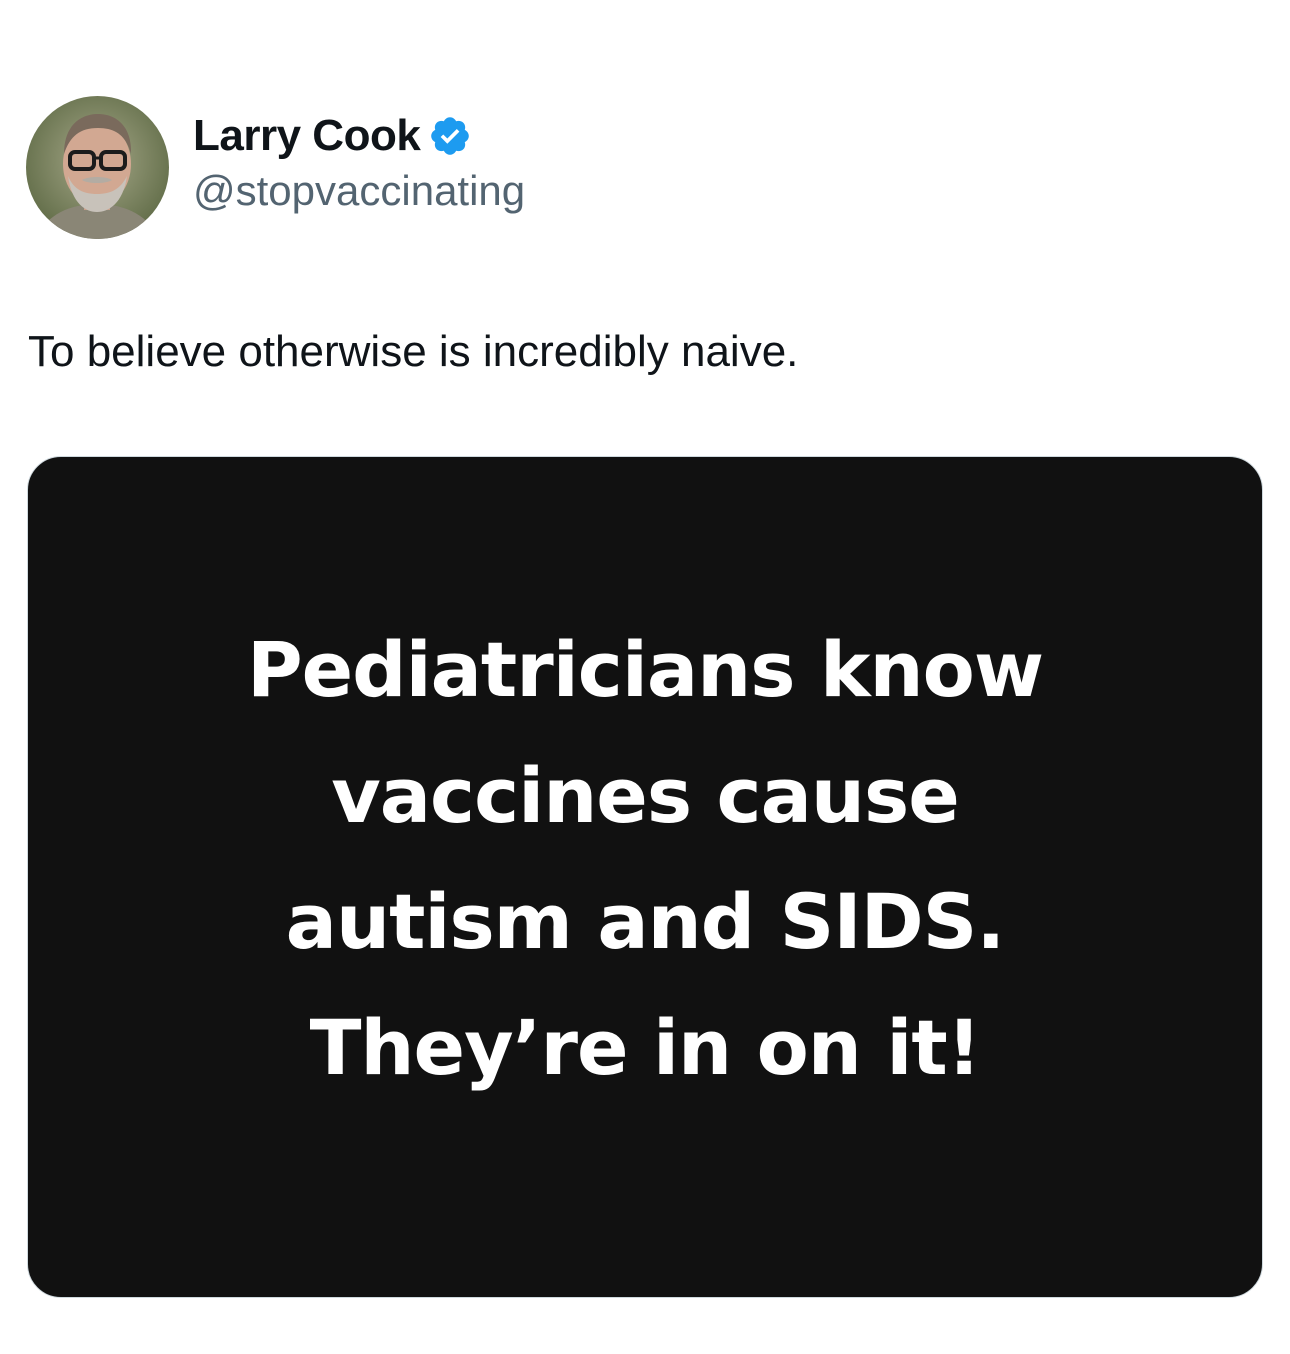 This screenshot has height=1354, width=1290. What do you see at coordinates (645, 1047) in the screenshot?
I see `media-line: They’re in on it!` at bounding box center [645, 1047].